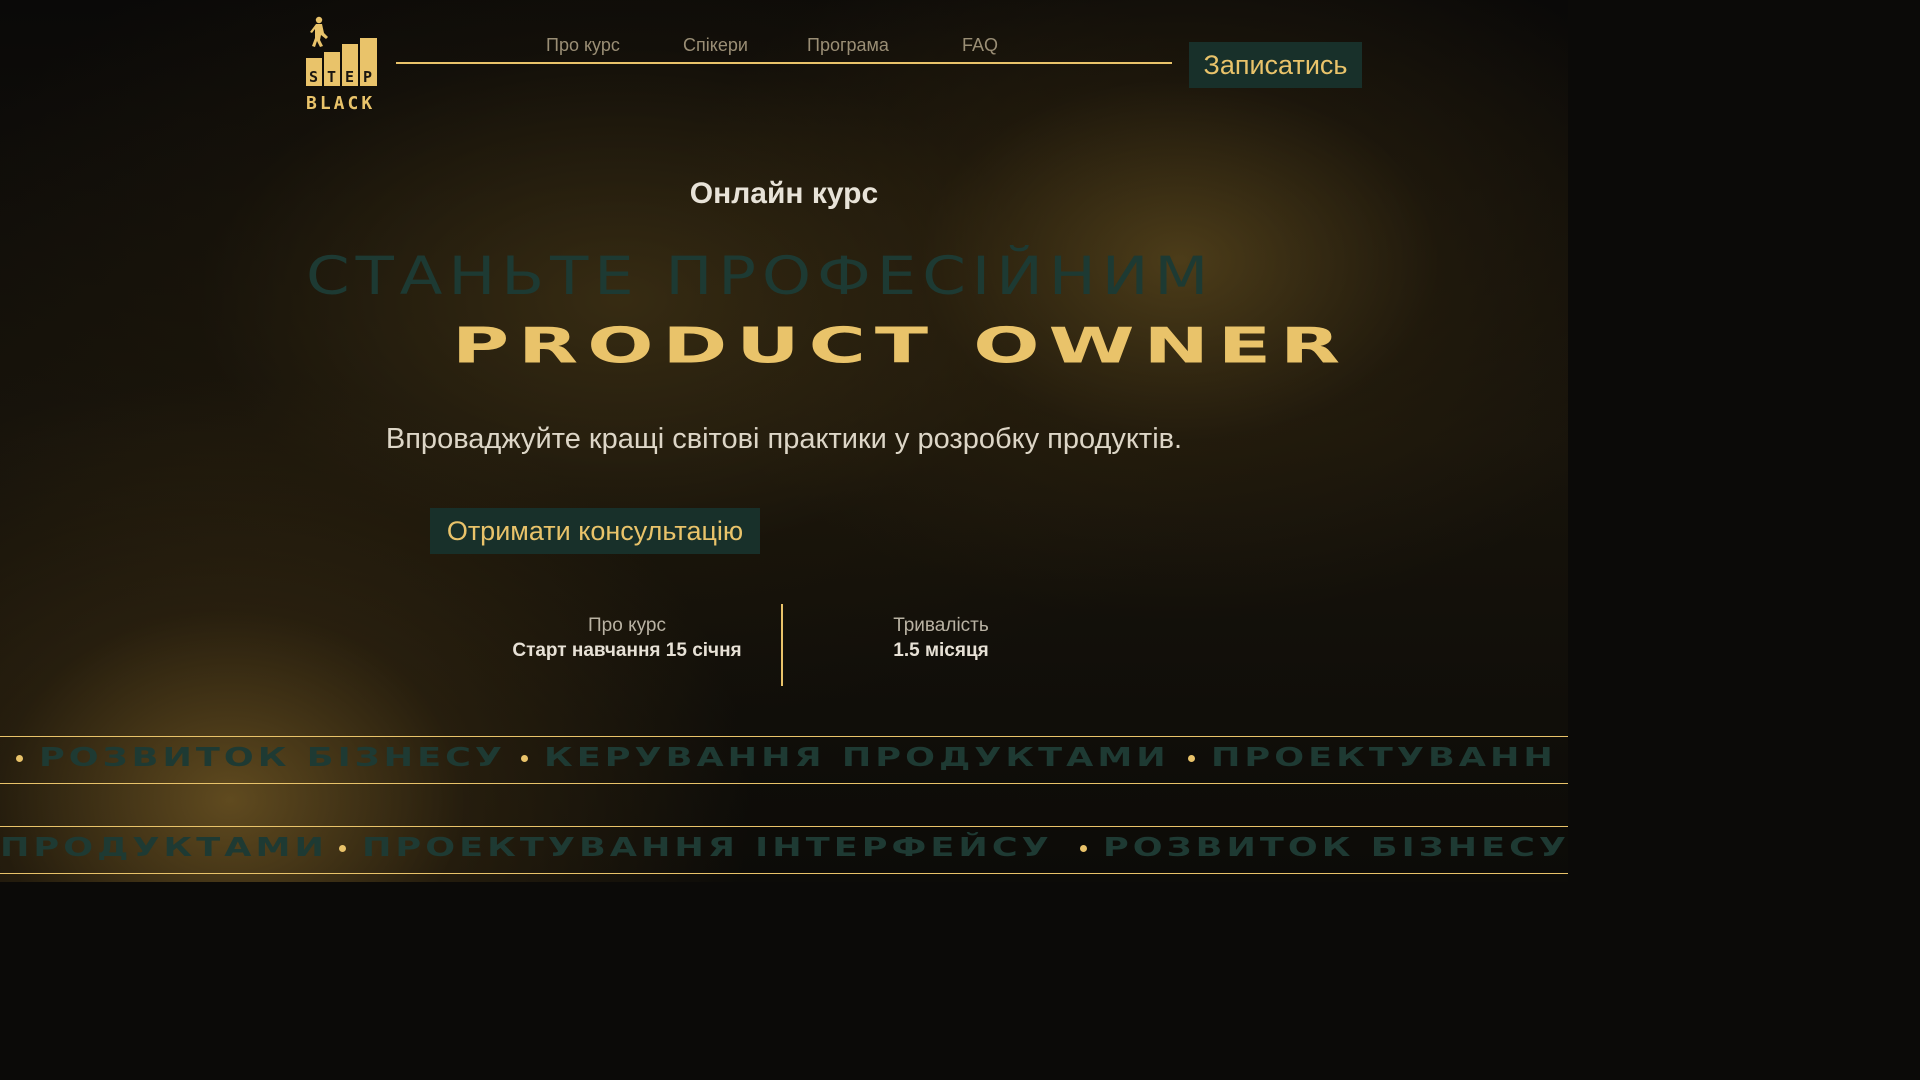 The image size is (1920, 1080). What do you see at coordinates (583, 45) in the screenshot?
I see `nav-link-about: Про курс` at bounding box center [583, 45].